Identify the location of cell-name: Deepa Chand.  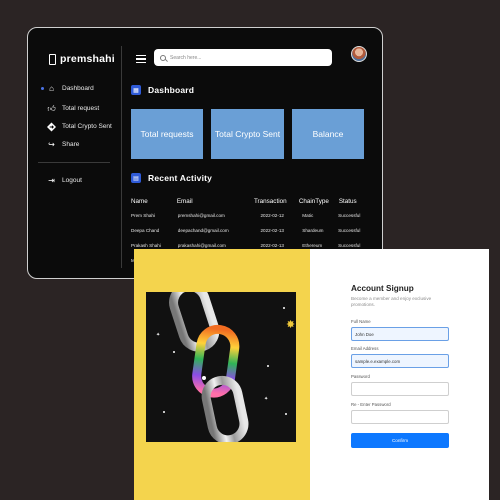
(145, 230).